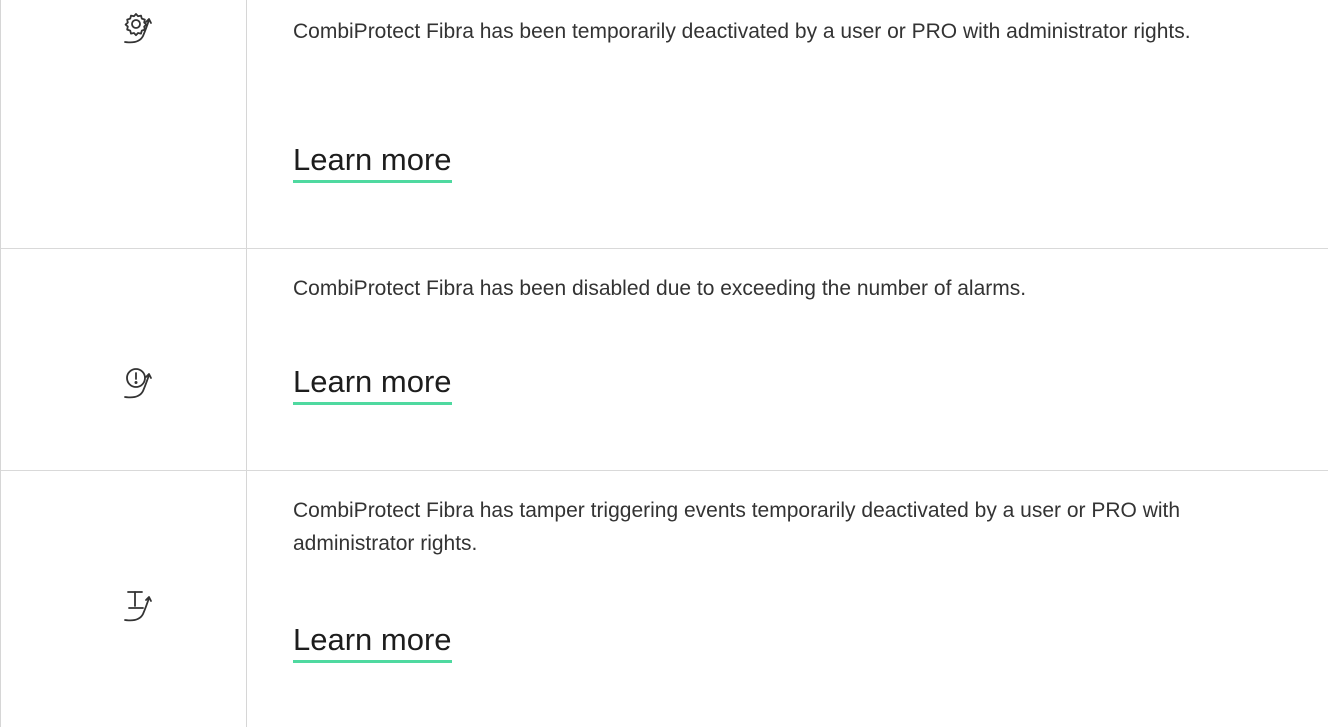 The height and width of the screenshot is (727, 1328). Describe the element at coordinates (142, 28) in the screenshot. I see `gear-deactivated-icon` at that location.